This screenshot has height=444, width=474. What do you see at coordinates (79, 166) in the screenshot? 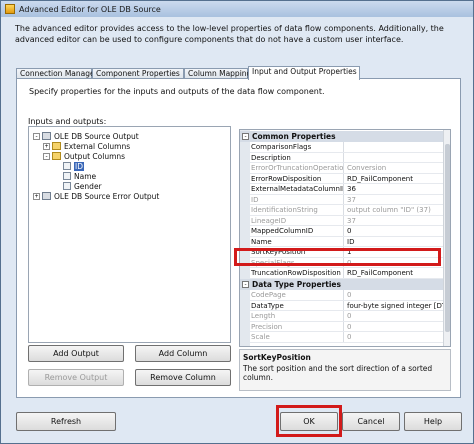
I see `tree-node-label: ID` at bounding box center [79, 166].